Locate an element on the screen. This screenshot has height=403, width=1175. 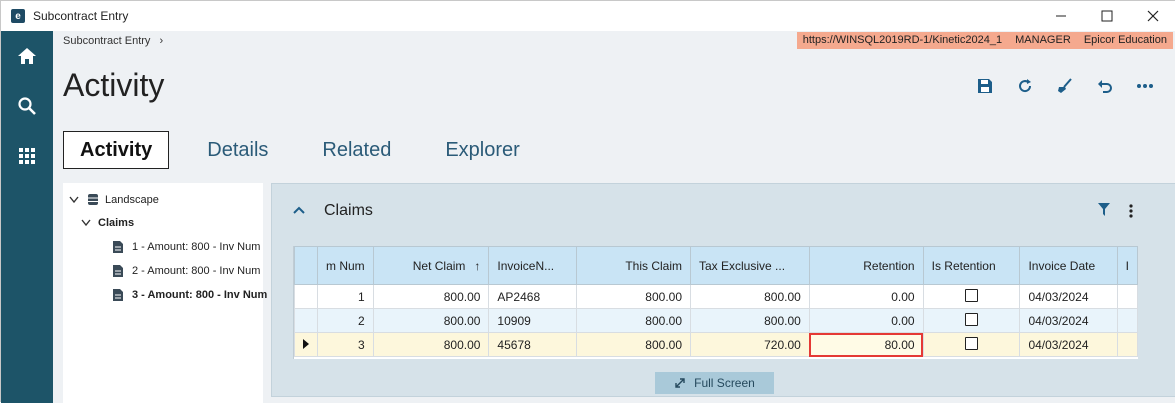
maximize-button is located at coordinates (1107, 16).